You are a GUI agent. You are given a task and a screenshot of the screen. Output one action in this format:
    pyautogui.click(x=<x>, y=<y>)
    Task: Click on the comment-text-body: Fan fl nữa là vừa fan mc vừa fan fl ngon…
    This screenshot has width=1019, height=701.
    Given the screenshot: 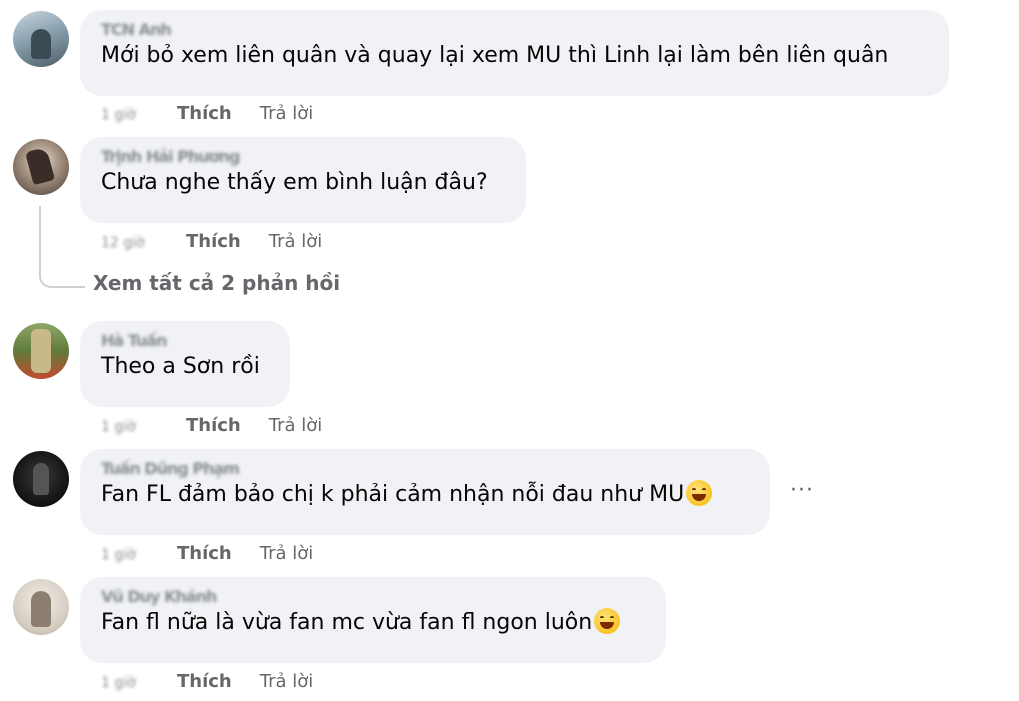 What is the action you would take?
    pyautogui.click(x=347, y=622)
    